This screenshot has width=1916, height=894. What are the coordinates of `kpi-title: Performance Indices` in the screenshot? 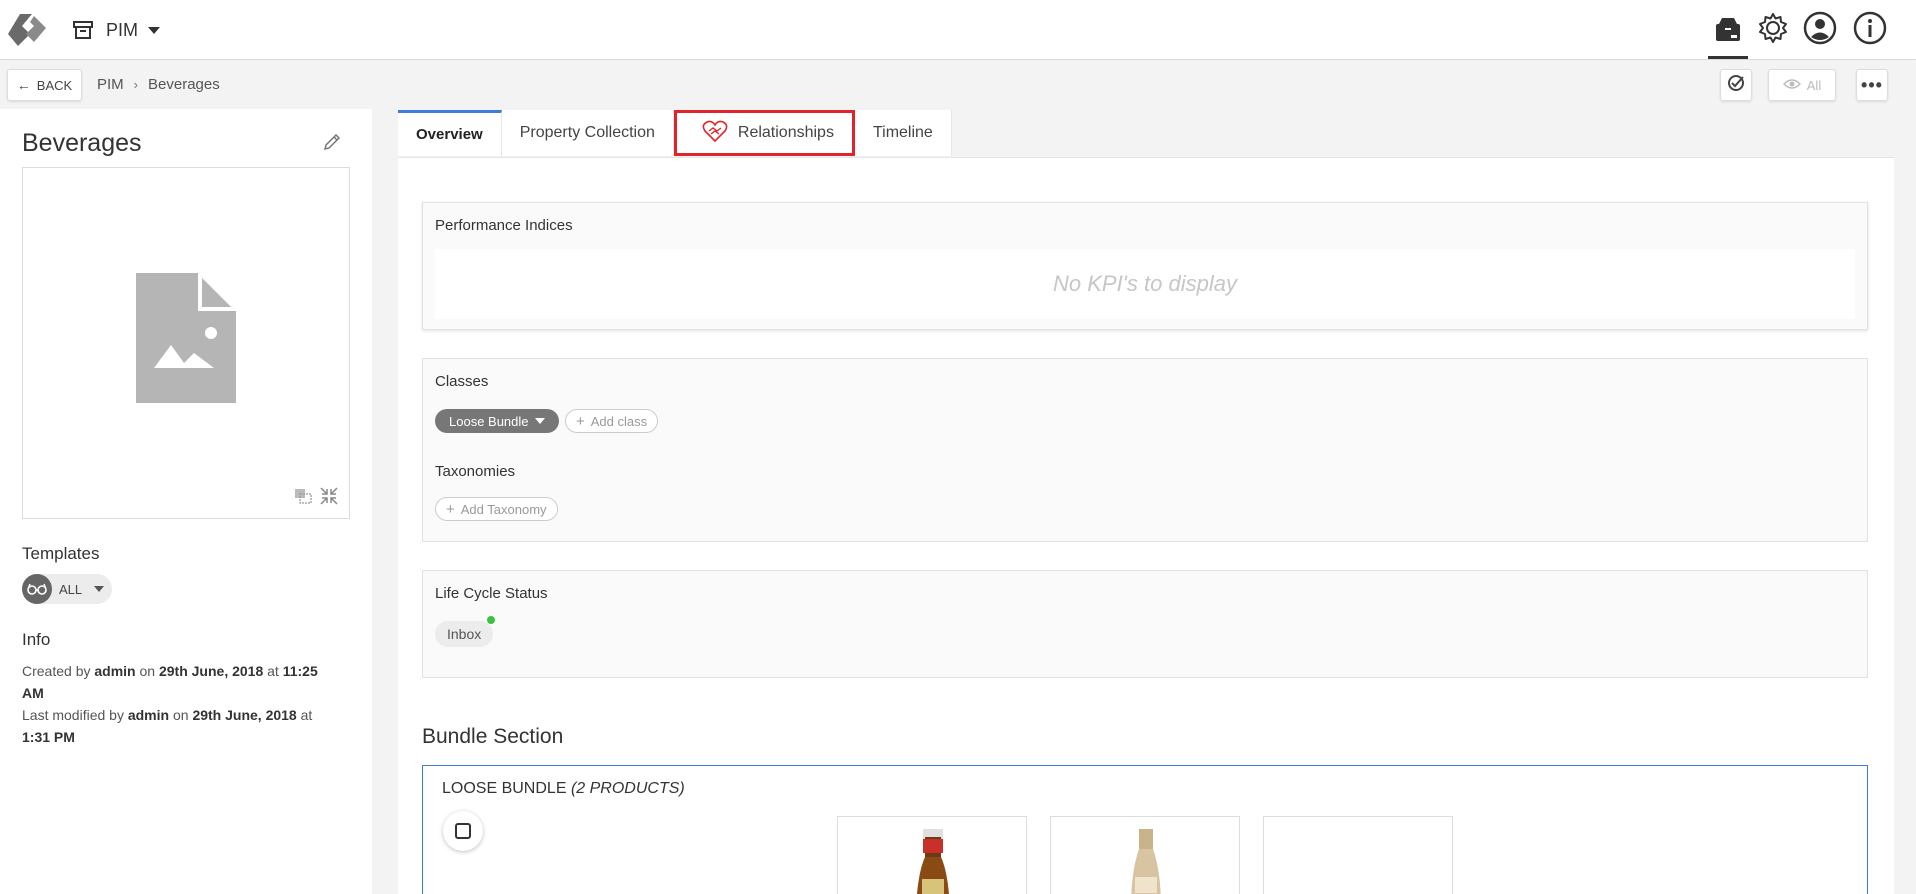 It's located at (504, 225).